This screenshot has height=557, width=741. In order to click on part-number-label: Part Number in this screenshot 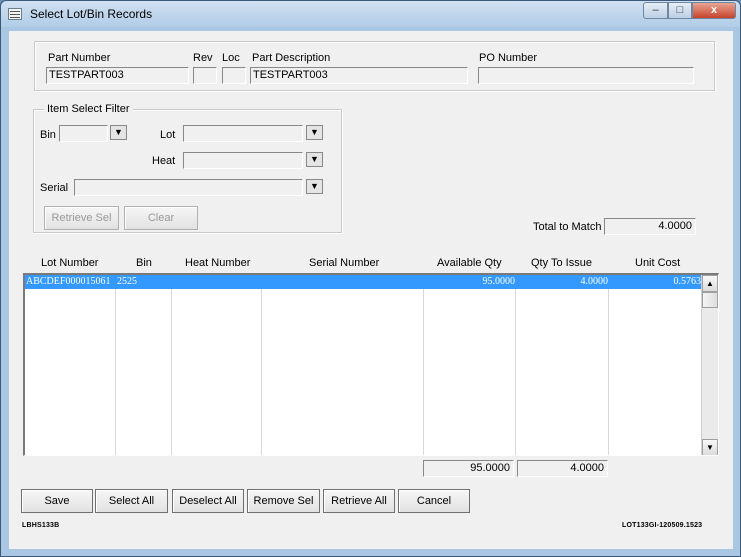, I will do `click(79, 58)`.